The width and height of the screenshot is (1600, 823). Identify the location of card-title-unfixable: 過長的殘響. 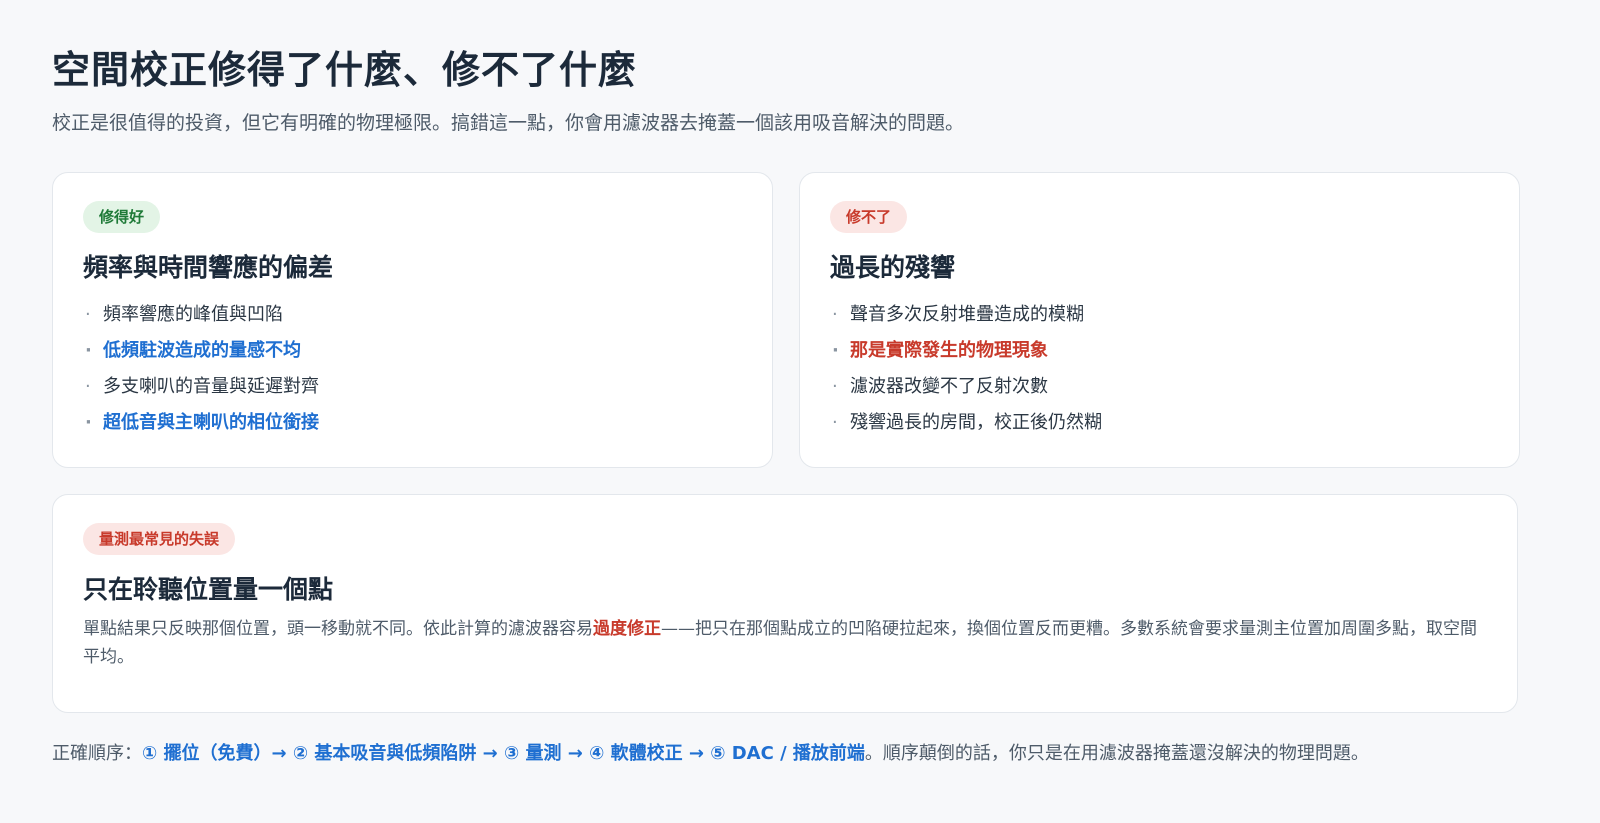
(893, 267).